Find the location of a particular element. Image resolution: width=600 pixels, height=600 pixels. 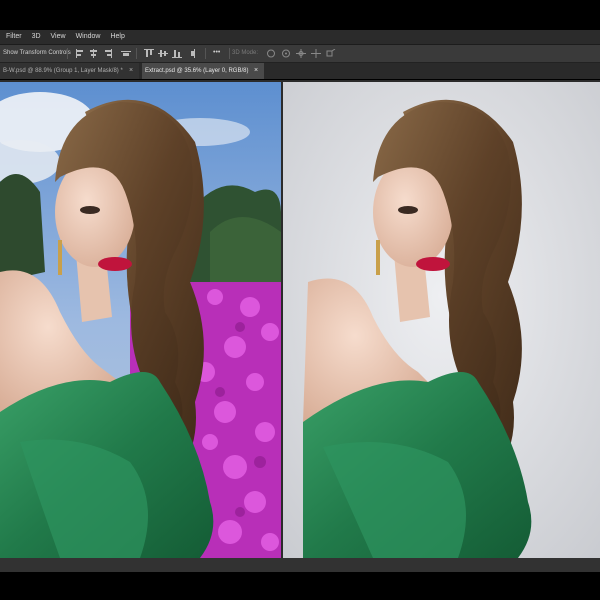

roll-3d-icon is located at coordinates (286, 53).